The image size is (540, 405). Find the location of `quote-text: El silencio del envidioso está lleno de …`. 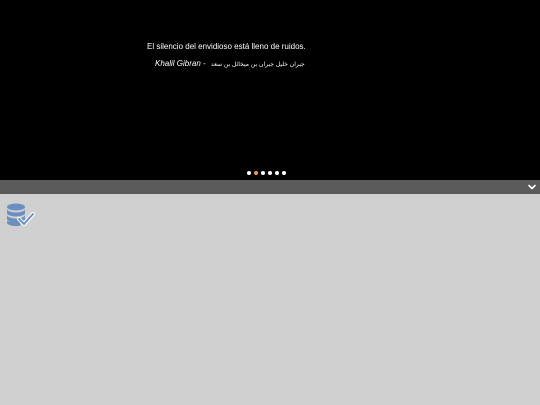

quote-text: El silencio del envidioso está lleno de … is located at coordinates (226, 46).